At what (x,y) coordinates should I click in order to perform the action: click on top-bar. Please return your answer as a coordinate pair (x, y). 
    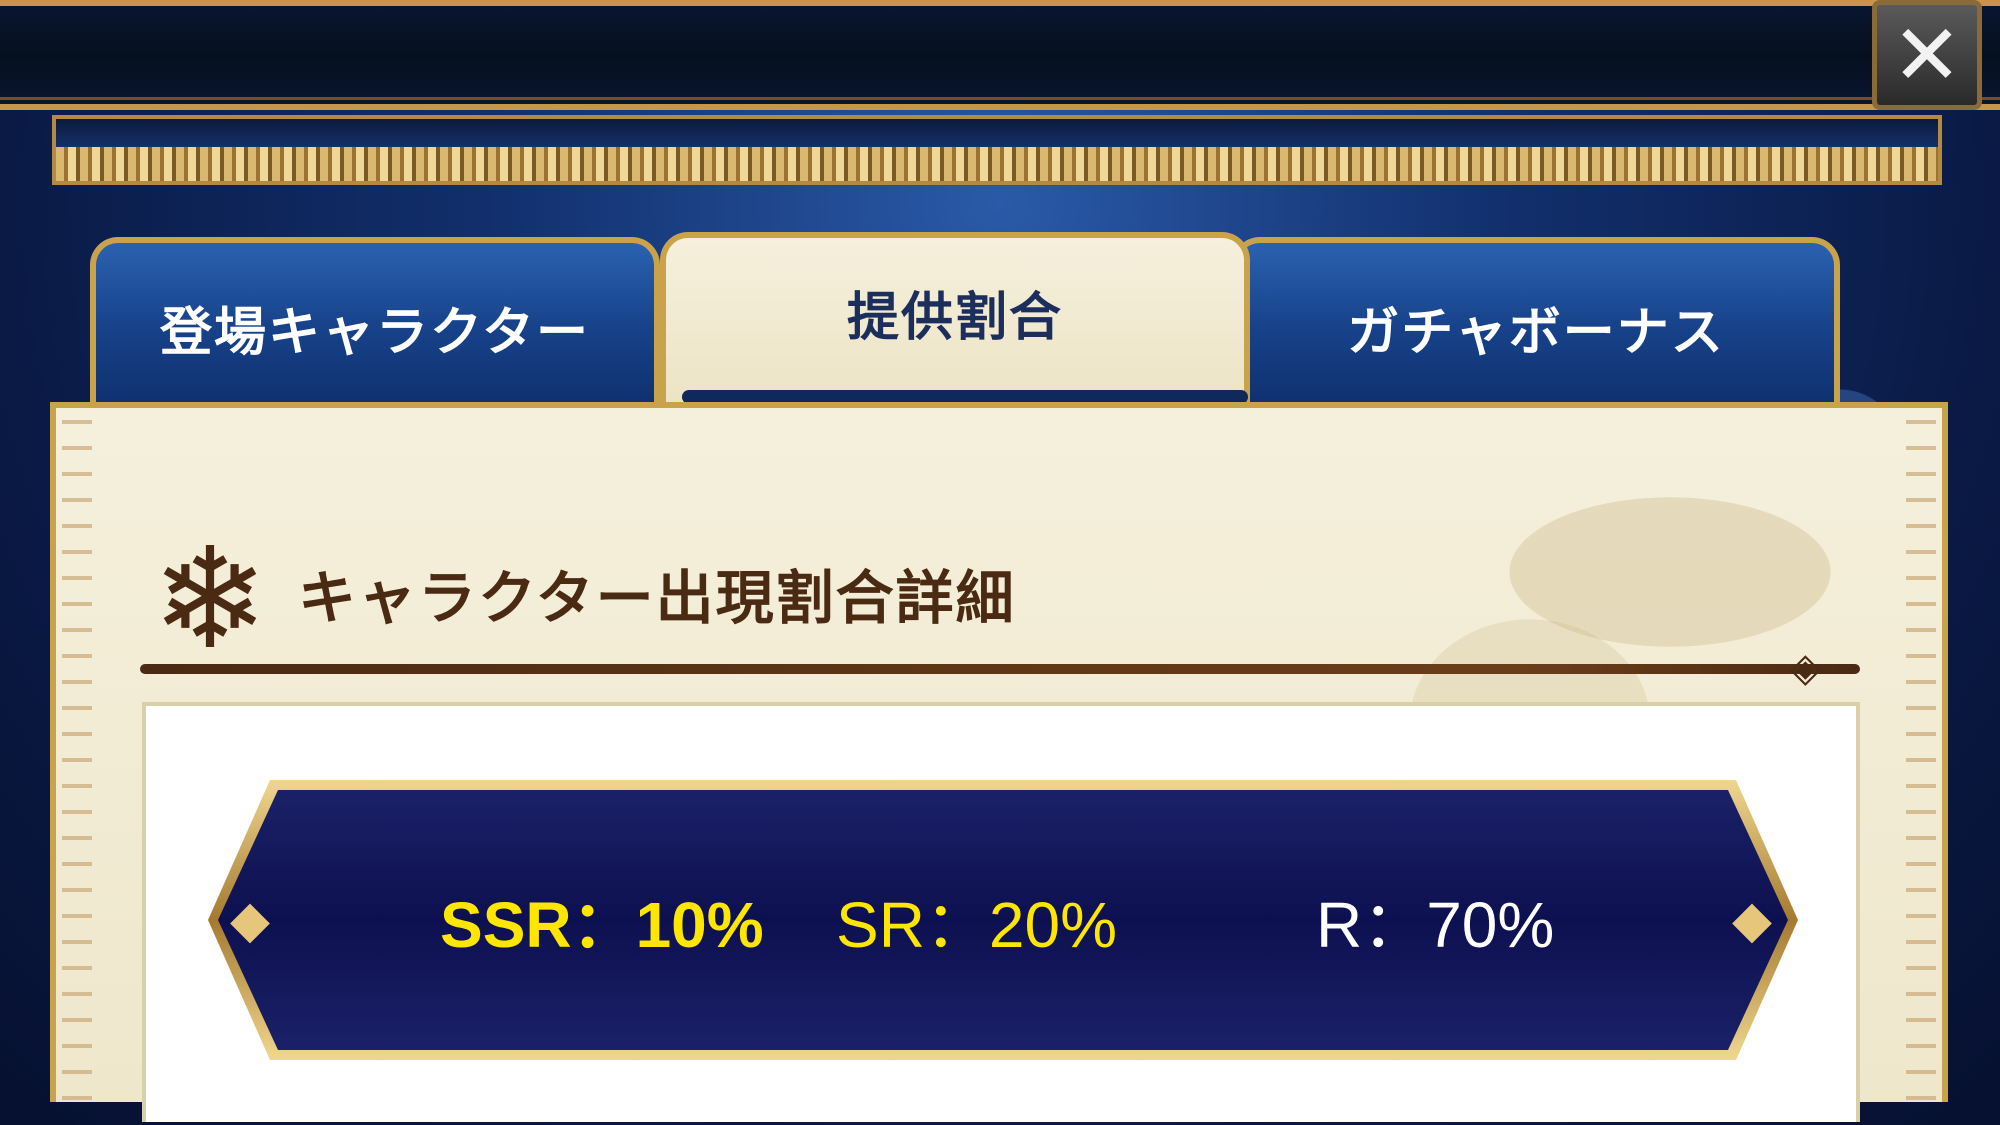
    Looking at the image, I should click on (1000, 55).